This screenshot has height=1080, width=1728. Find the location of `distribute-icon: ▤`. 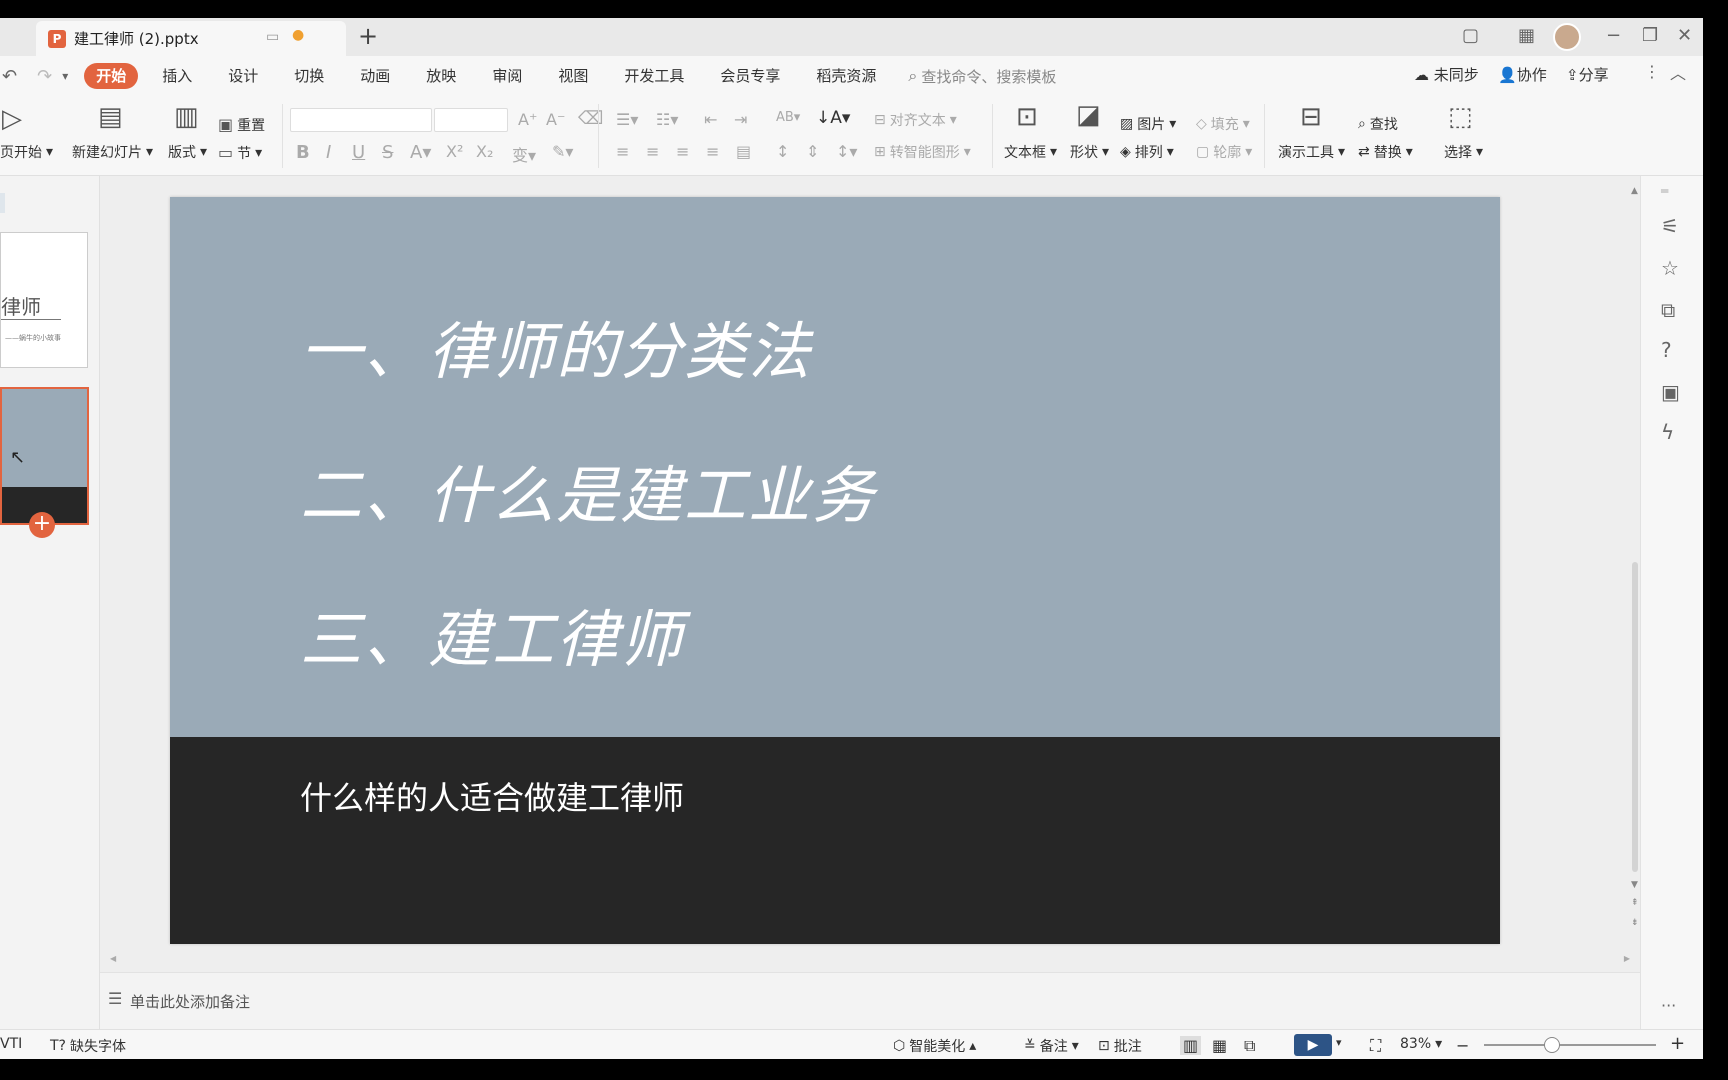

distribute-icon: ▤ is located at coordinates (743, 151).